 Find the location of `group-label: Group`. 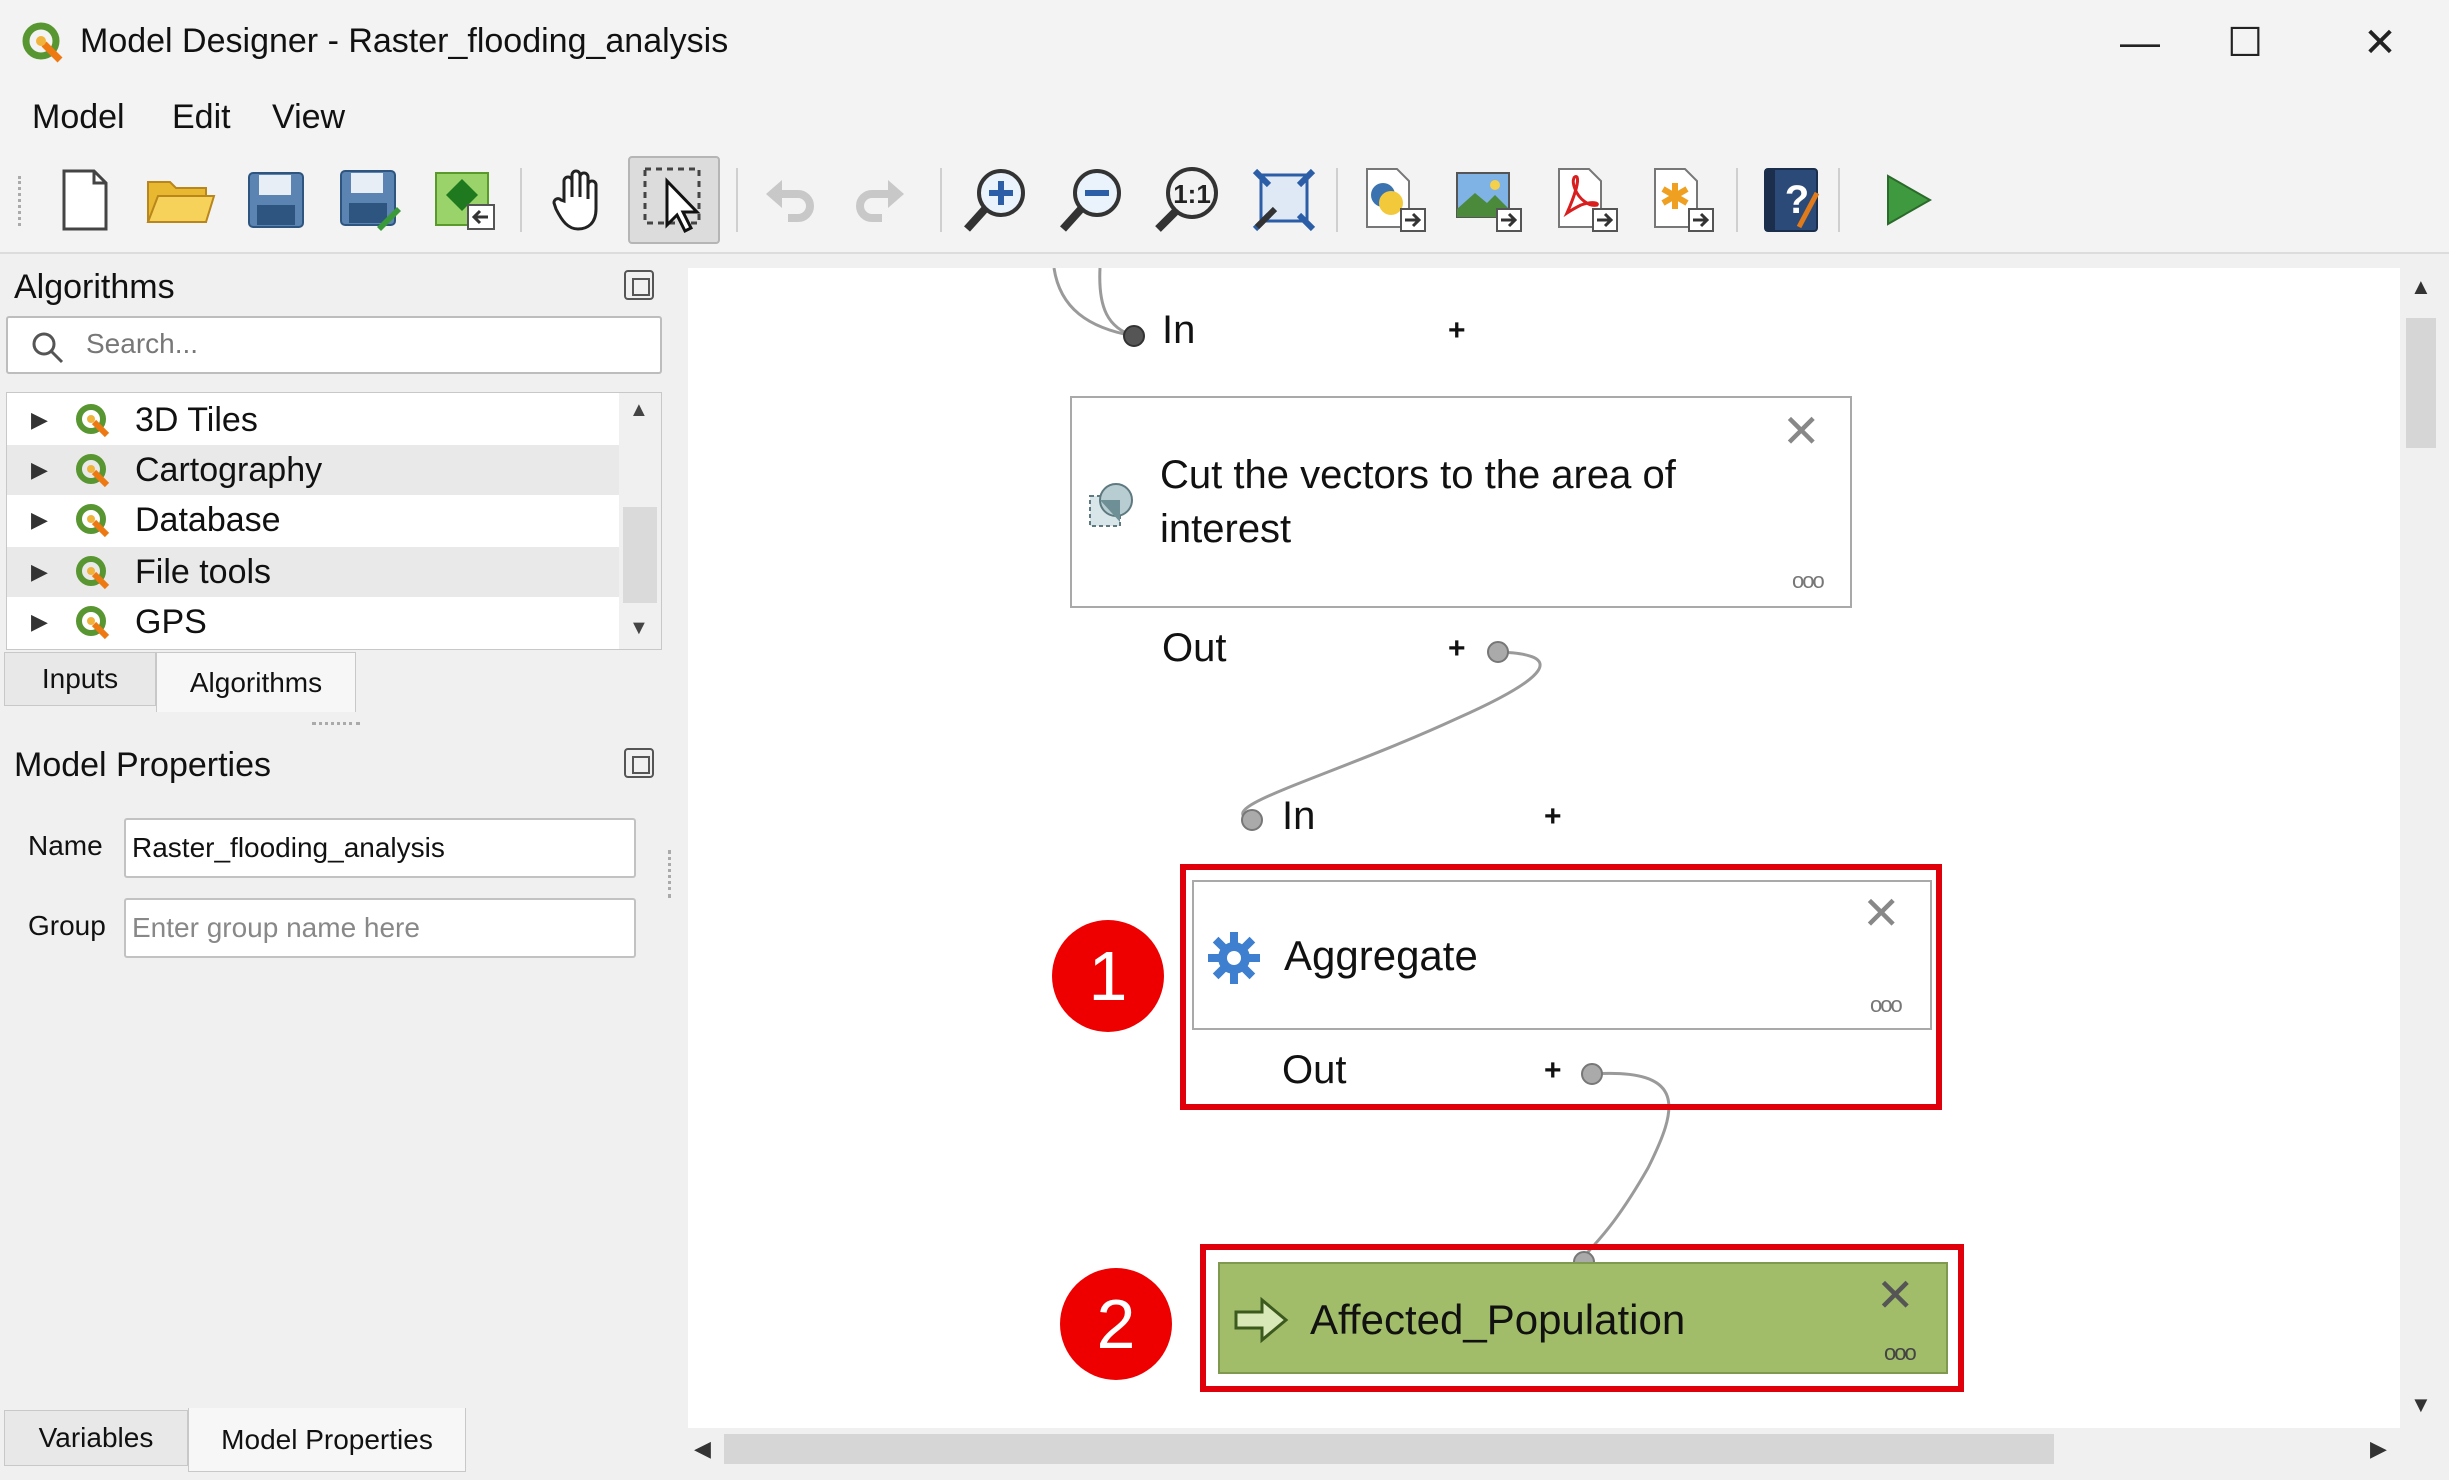

group-label: Group is located at coordinates (67, 925).